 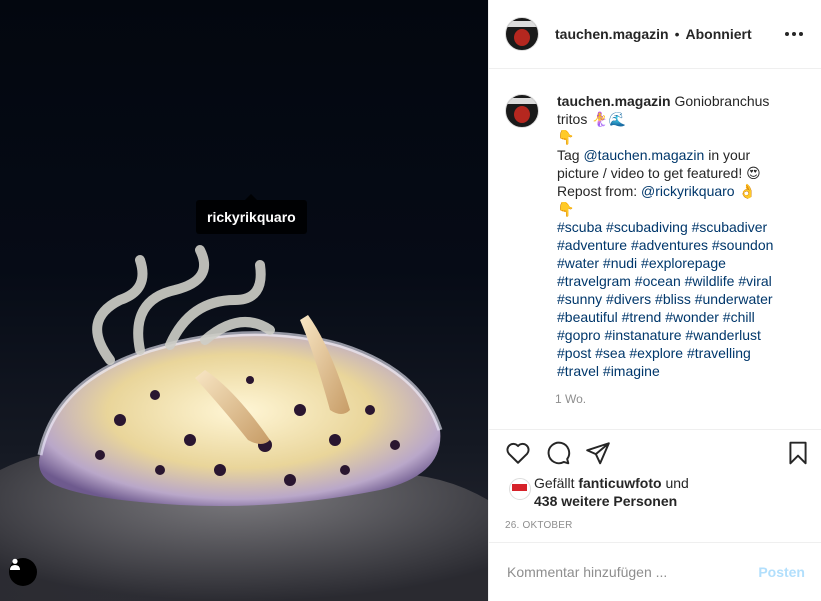 I want to click on more-options-button, so click(x=794, y=34).